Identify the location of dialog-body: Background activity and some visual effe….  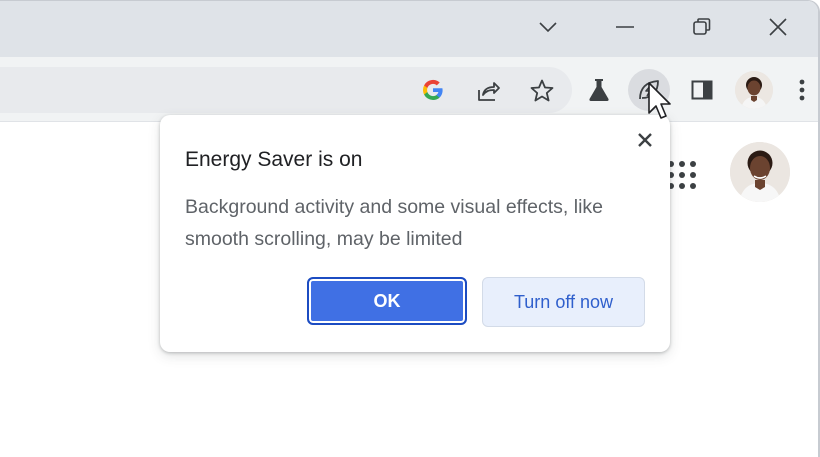
(394, 223).